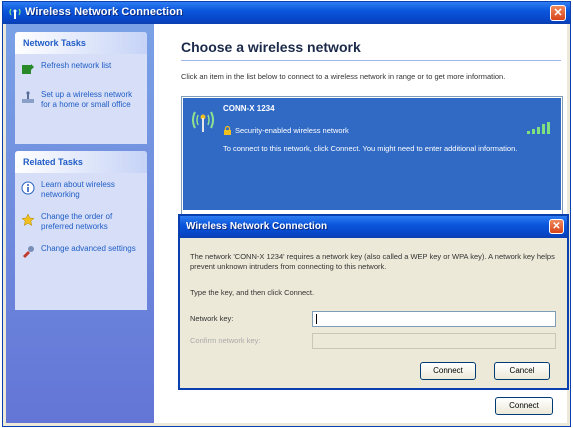 This screenshot has height=428, width=573. Describe the element at coordinates (286, 13) in the screenshot. I see `title-bar: Wireless Network Connection ✕` at that location.